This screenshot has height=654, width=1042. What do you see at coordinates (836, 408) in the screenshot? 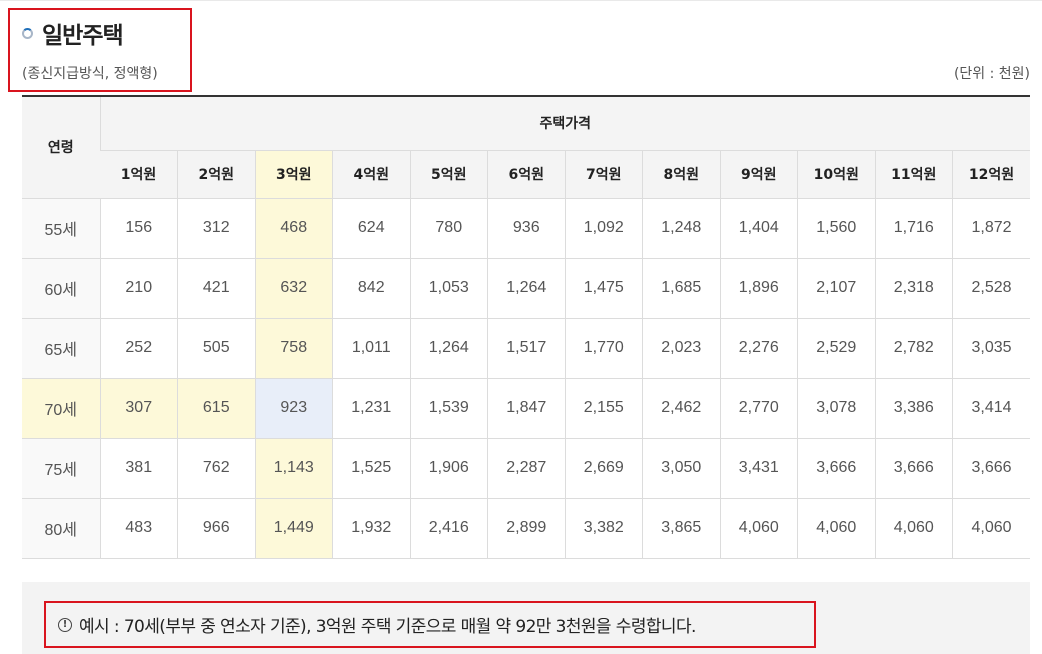
I see `value-cell: 3,078` at bounding box center [836, 408].